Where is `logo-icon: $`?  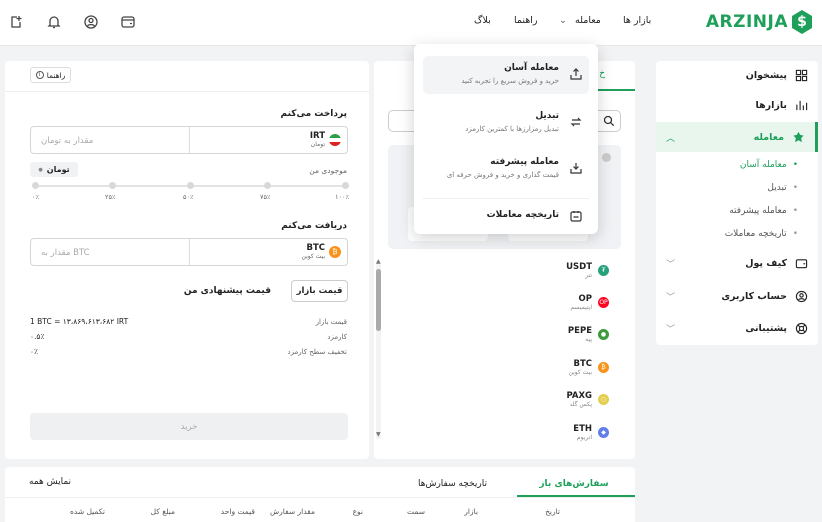 logo-icon: $ is located at coordinates (802, 22).